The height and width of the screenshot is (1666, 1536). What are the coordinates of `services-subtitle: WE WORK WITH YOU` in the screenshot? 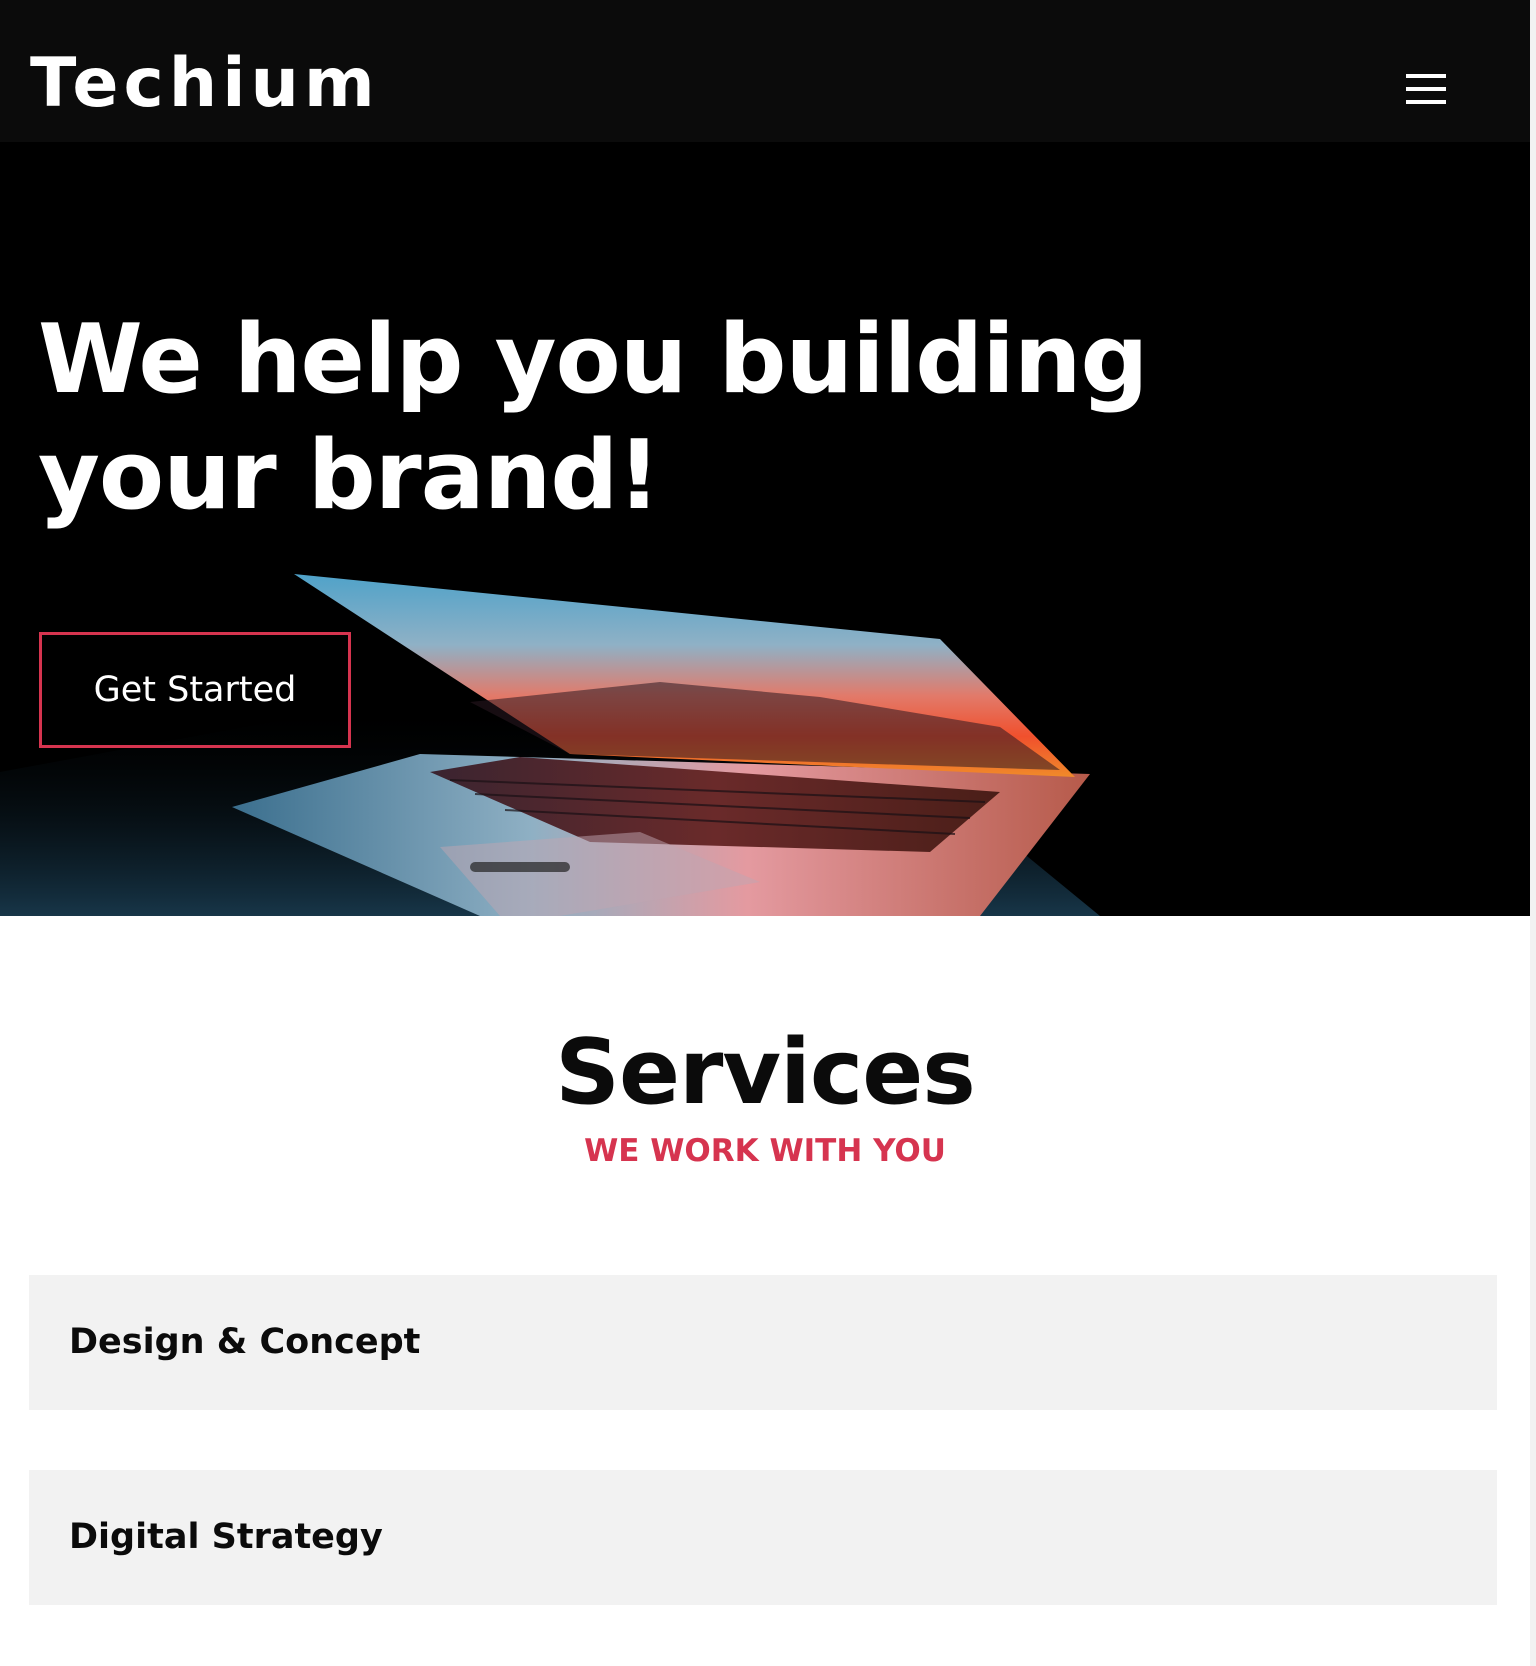 It's located at (765, 1151).